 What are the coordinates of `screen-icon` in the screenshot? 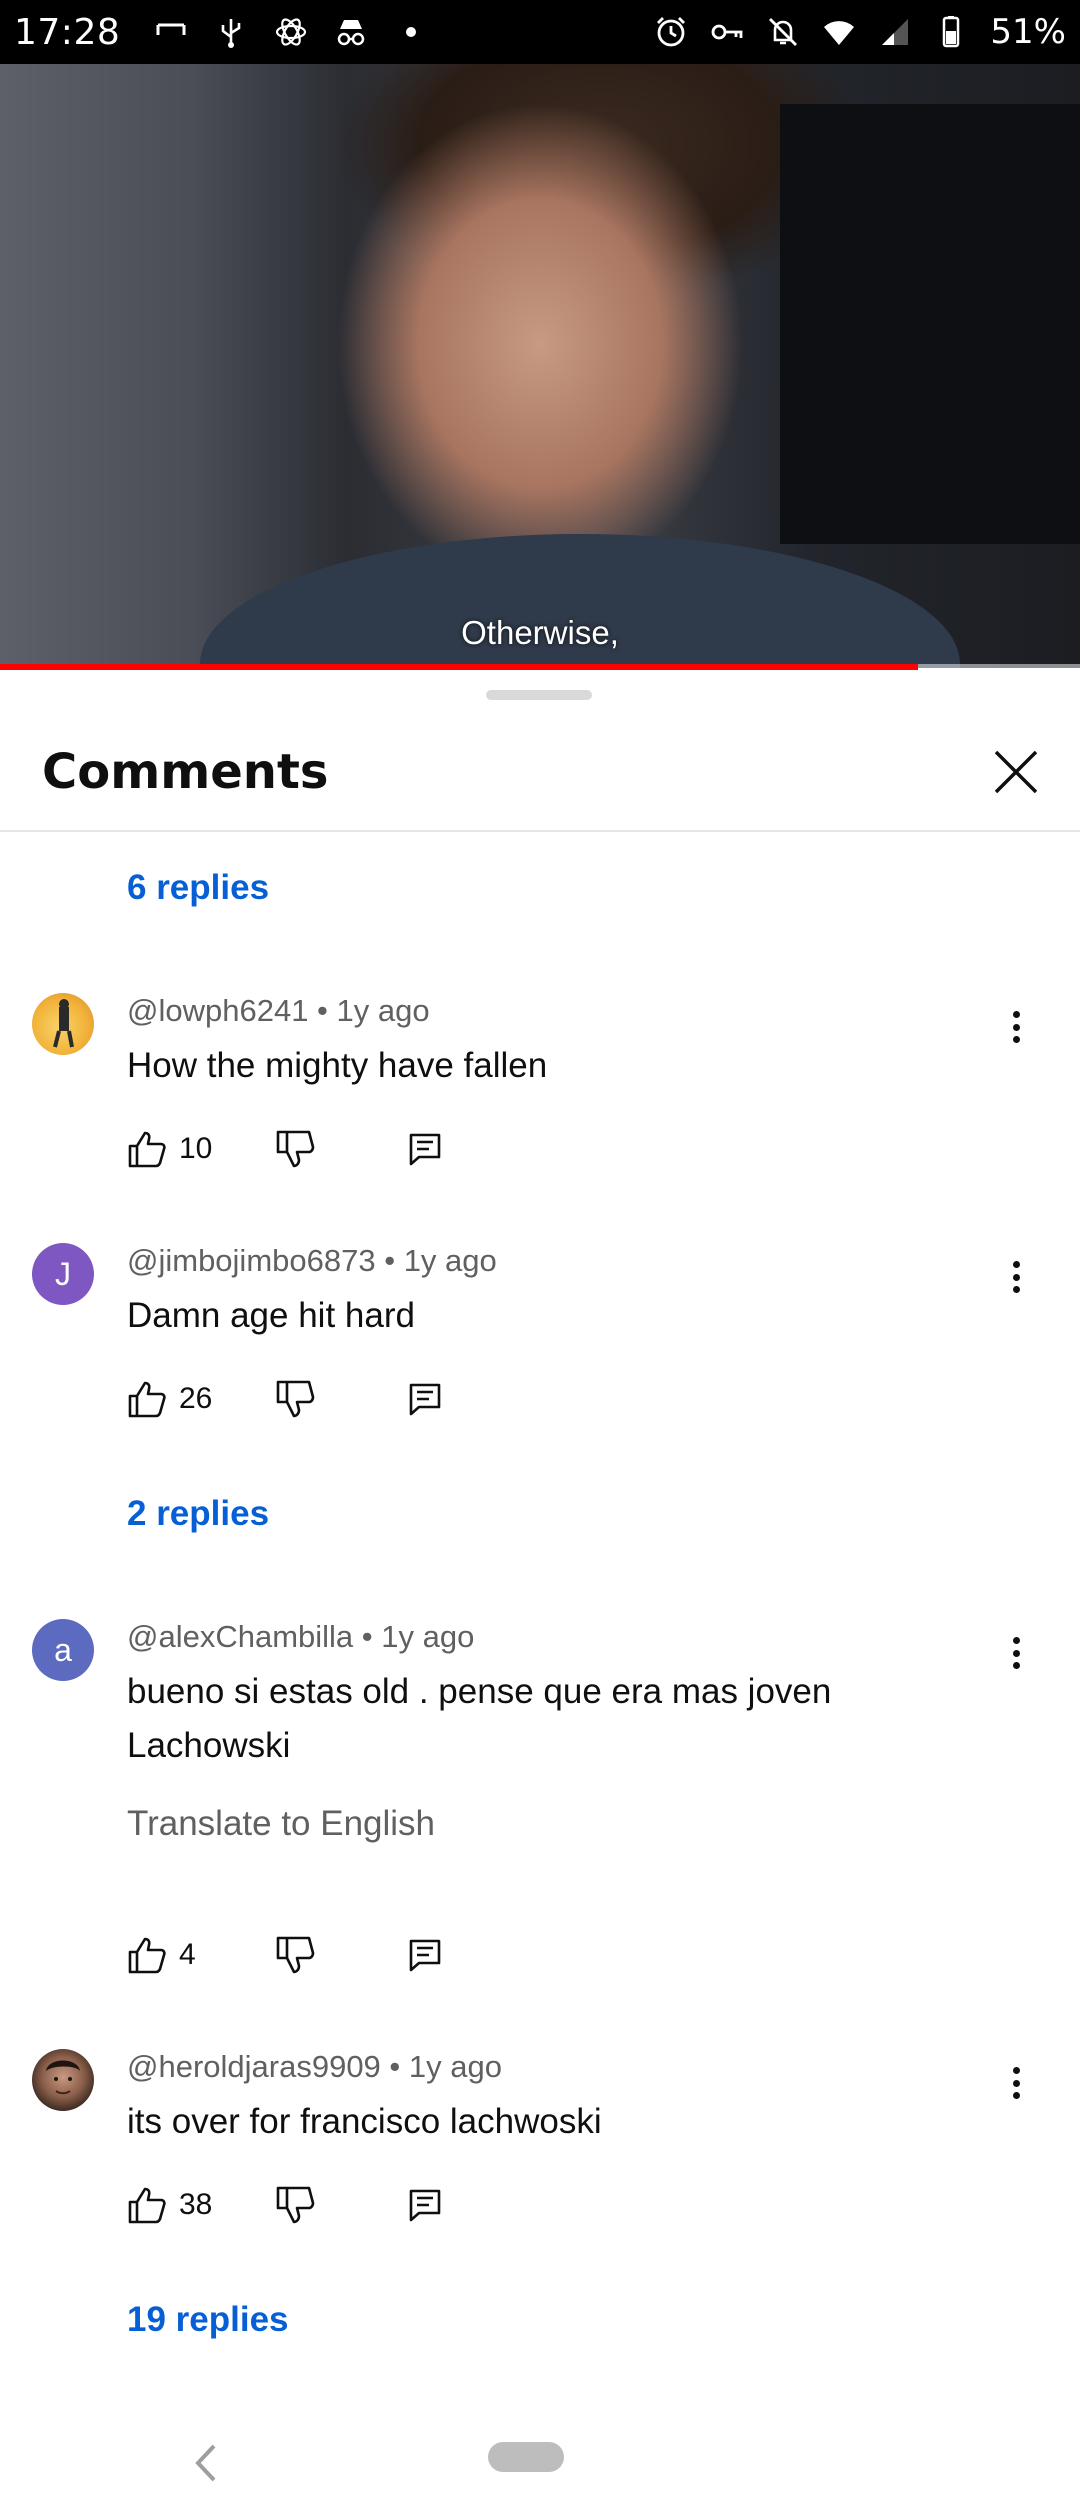 It's located at (171, 29).